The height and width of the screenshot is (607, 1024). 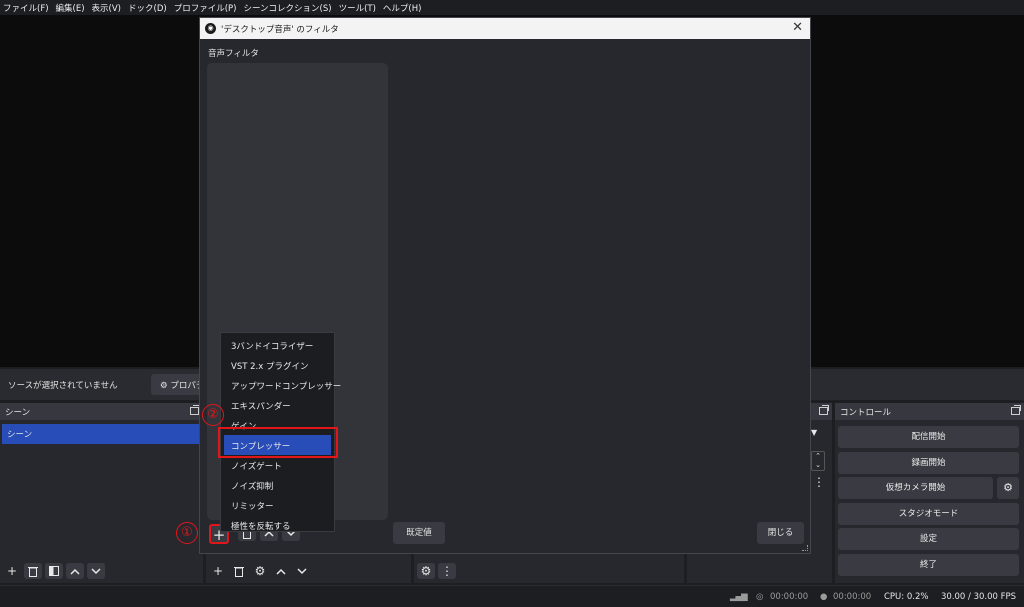 What do you see at coordinates (277, 525) in the screenshot?
I see `menu-item-invert-polarity: 極性を反転する` at bounding box center [277, 525].